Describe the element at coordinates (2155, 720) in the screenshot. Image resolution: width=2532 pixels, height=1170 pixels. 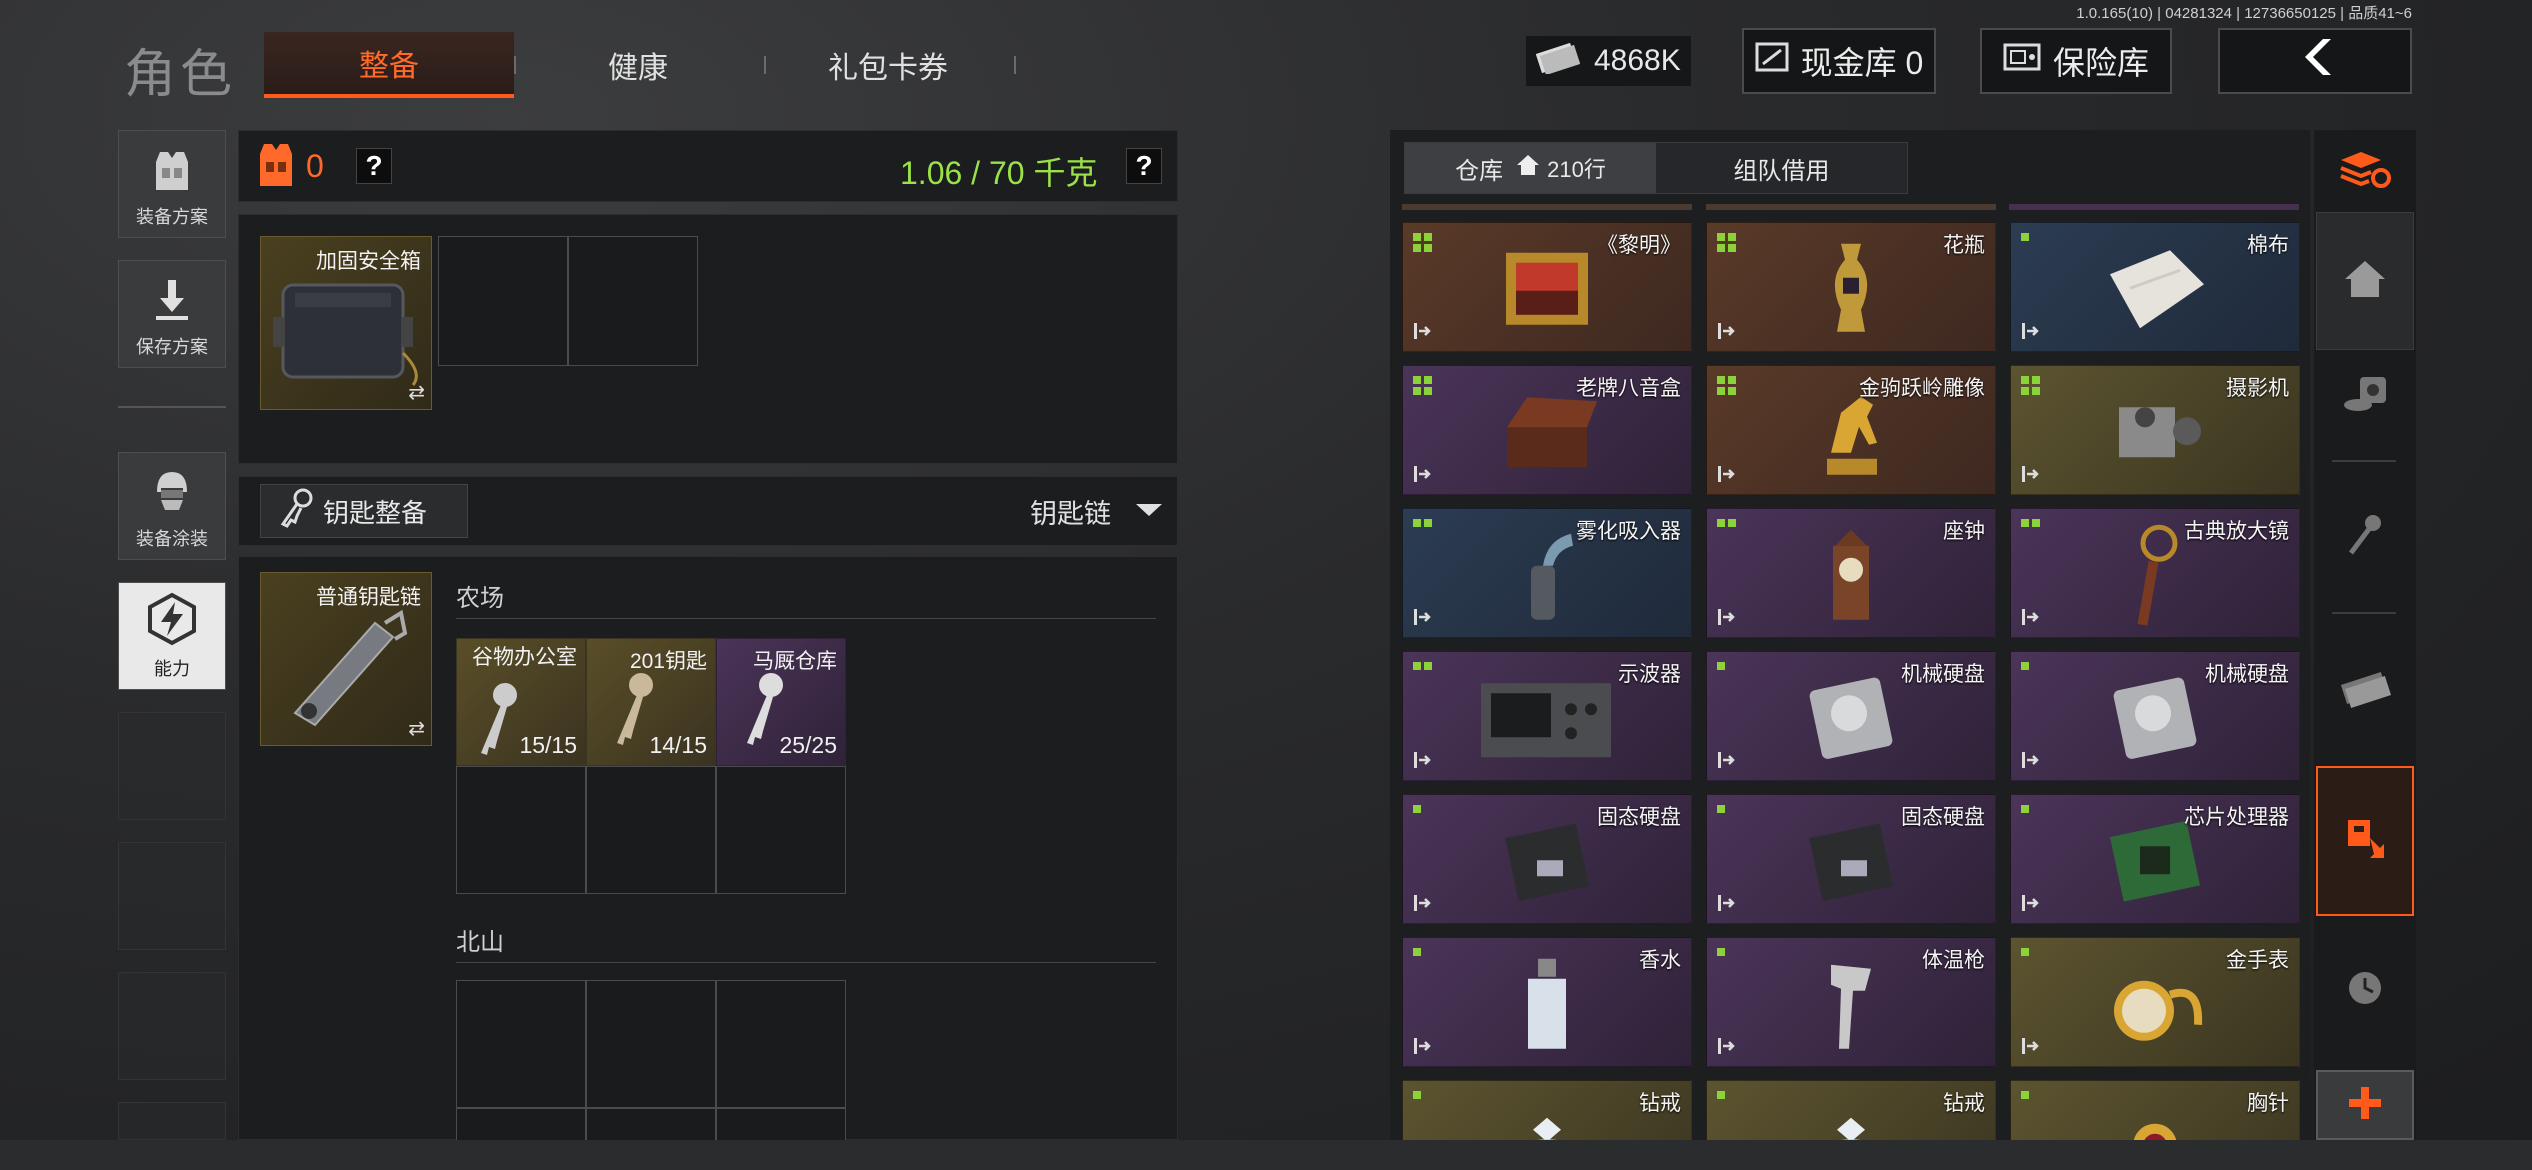
I see `hdd-icon` at that location.